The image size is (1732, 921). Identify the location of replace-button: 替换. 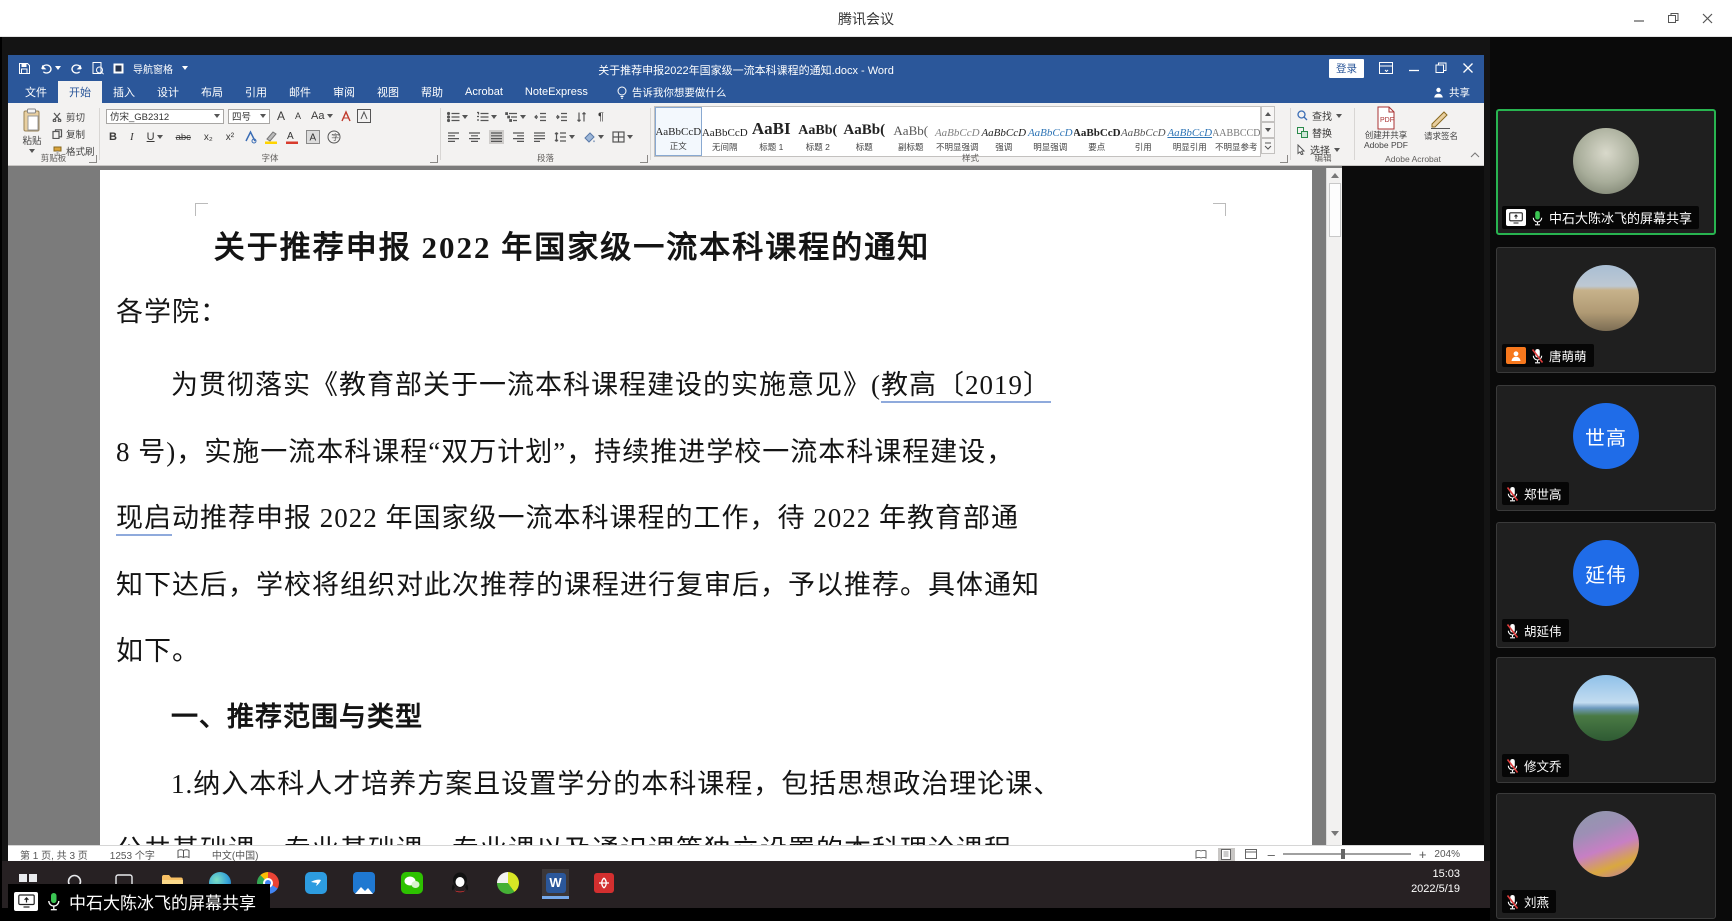
(1319, 132).